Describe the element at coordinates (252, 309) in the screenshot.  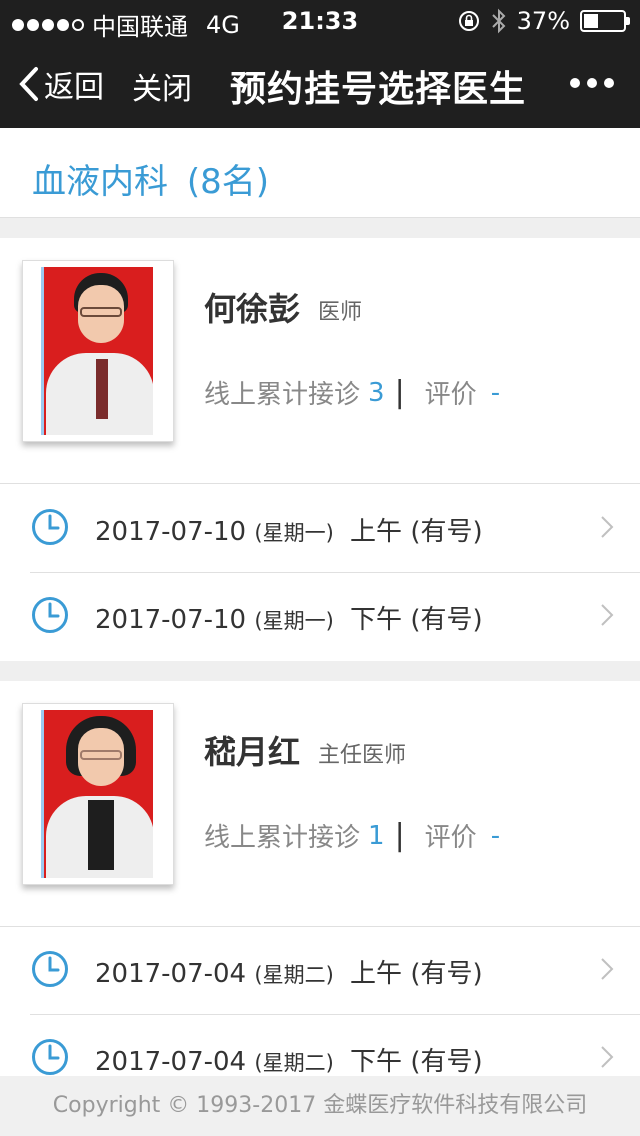
I see `doctor-name: 何徐彭` at that location.